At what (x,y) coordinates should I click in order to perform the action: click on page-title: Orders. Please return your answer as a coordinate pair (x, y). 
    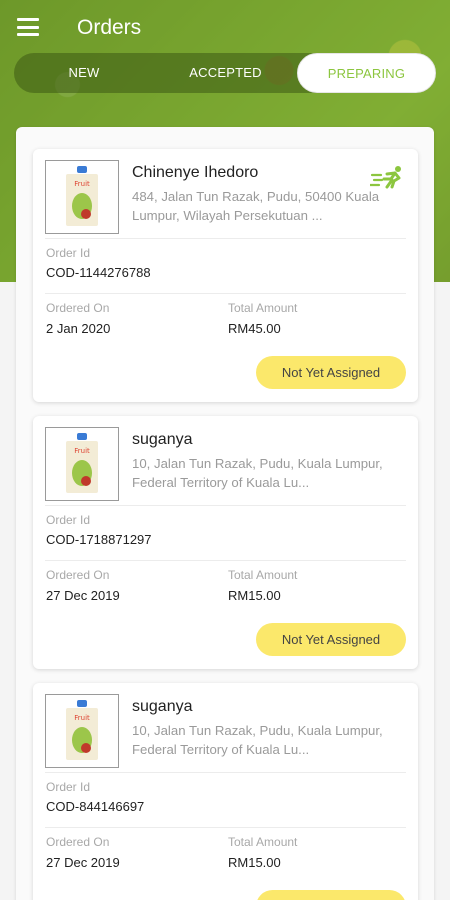
    Looking at the image, I should click on (109, 27).